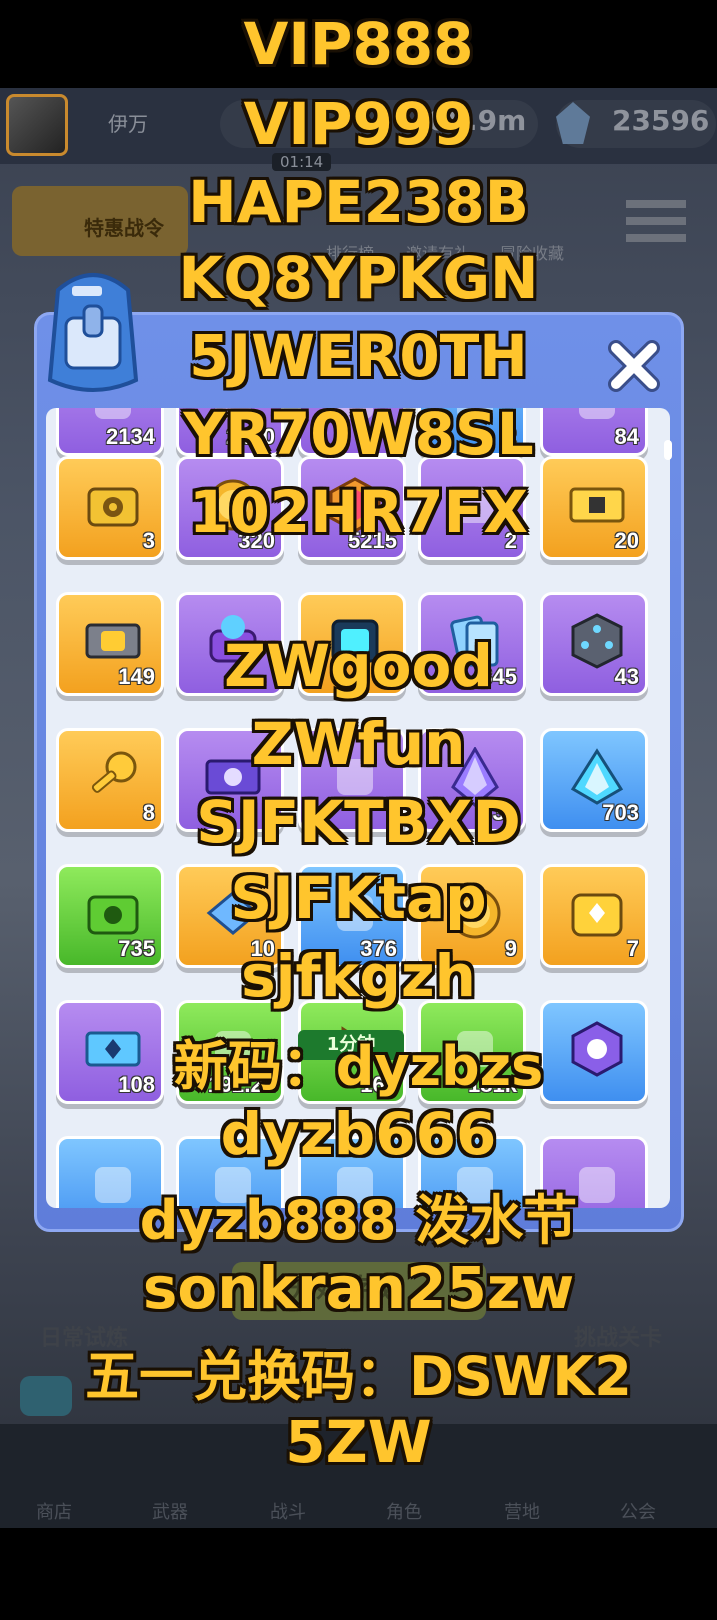  I want to click on nav-character: 角色, so click(404, 1511).